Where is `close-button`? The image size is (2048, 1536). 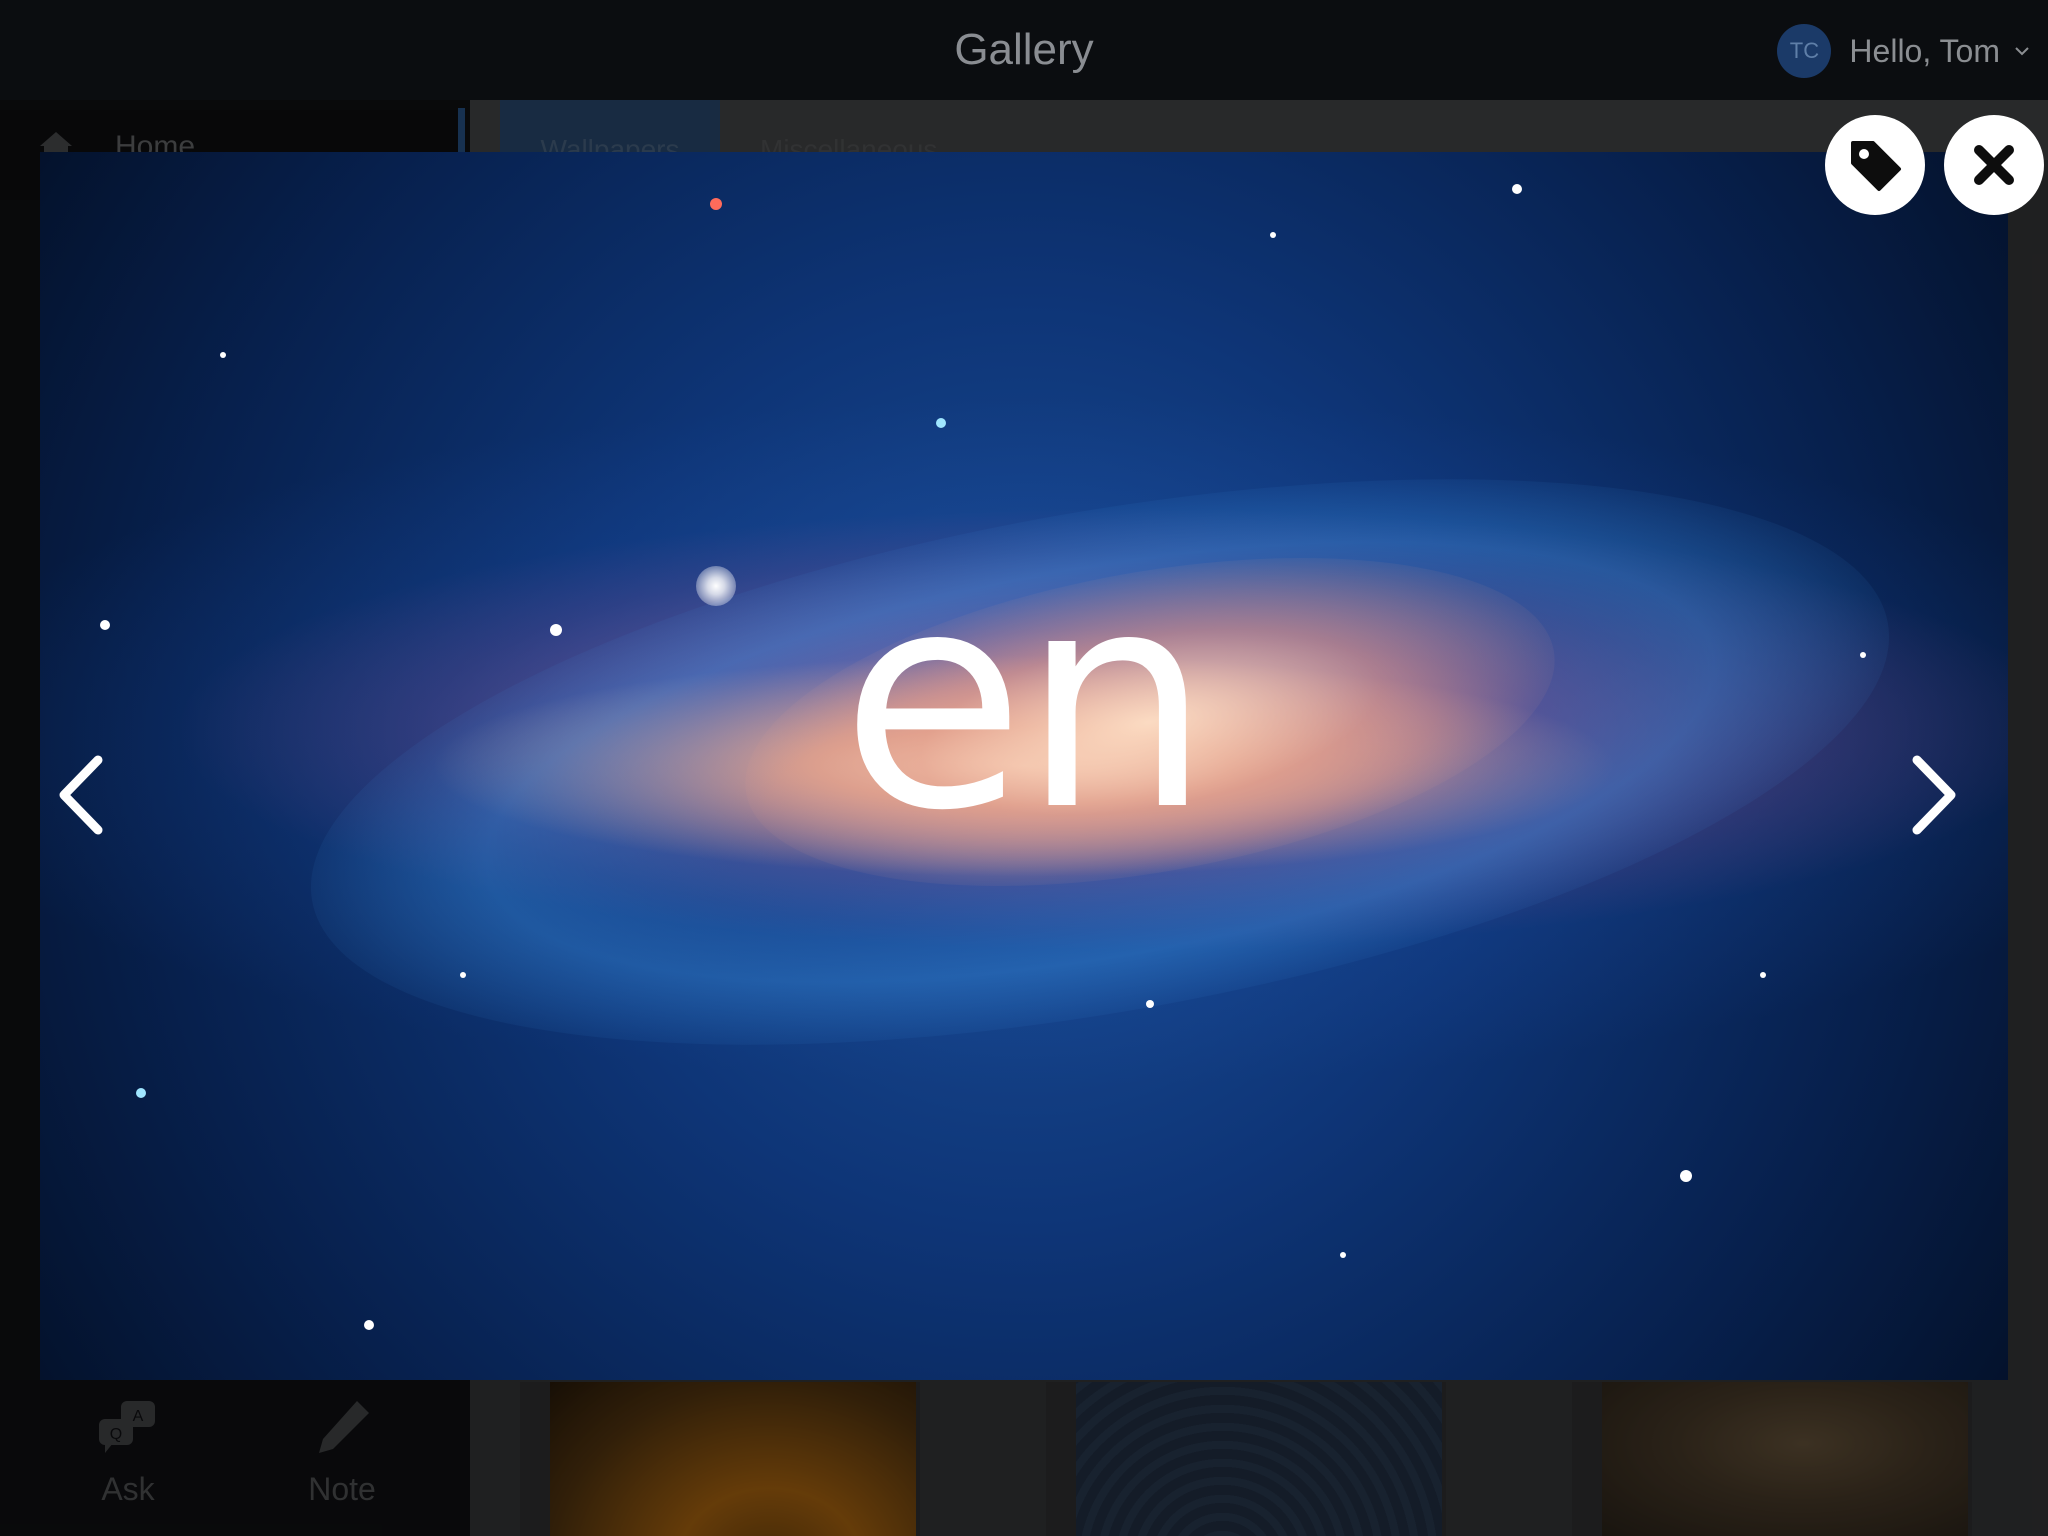 close-button is located at coordinates (1994, 165).